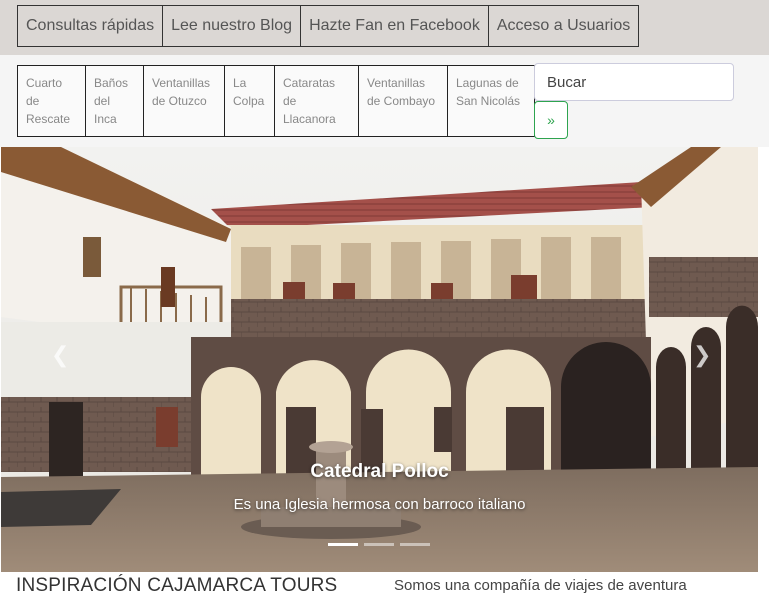 The image size is (769, 598). What do you see at coordinates (60, 355) in the screenshot?
I see `chevron-left-icon: ❮` at bounding box center [60, 355].